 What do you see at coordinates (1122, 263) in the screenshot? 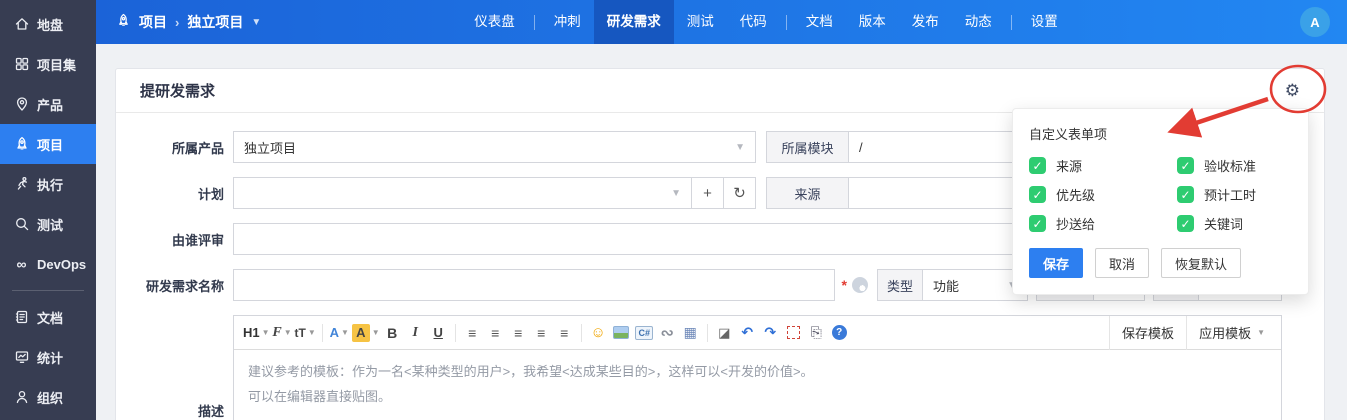
I see `cancel-button: 取消` at bounding box center [1122, 263].